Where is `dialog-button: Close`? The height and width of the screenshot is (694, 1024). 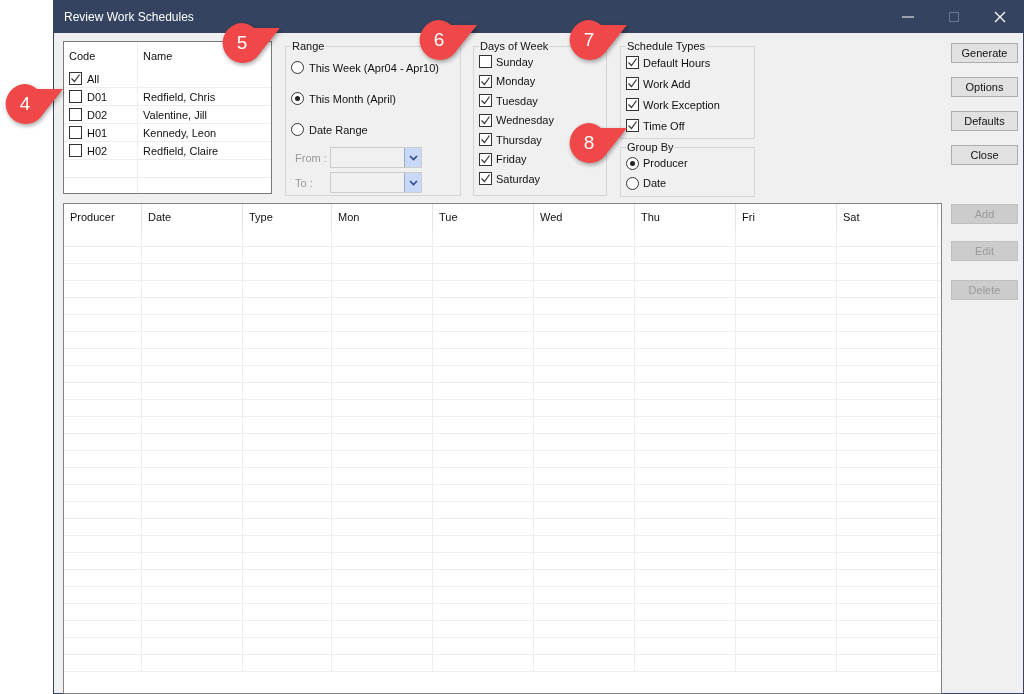 dialog-button: Close is located at coordinates (984, 155).